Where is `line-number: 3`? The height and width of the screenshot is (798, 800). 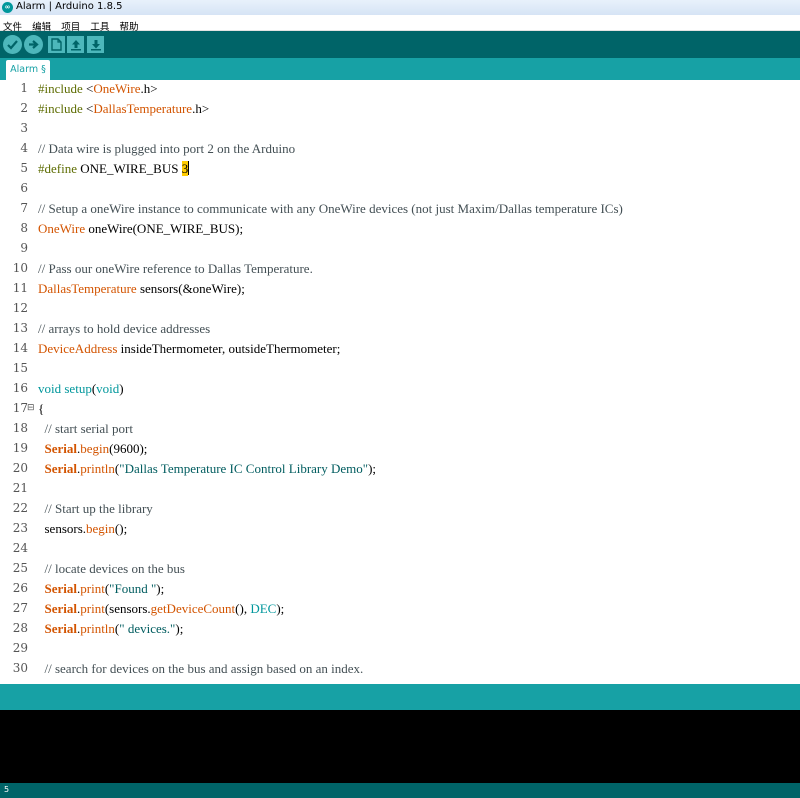 line-number: 3 is located at coordinates (24, 128).